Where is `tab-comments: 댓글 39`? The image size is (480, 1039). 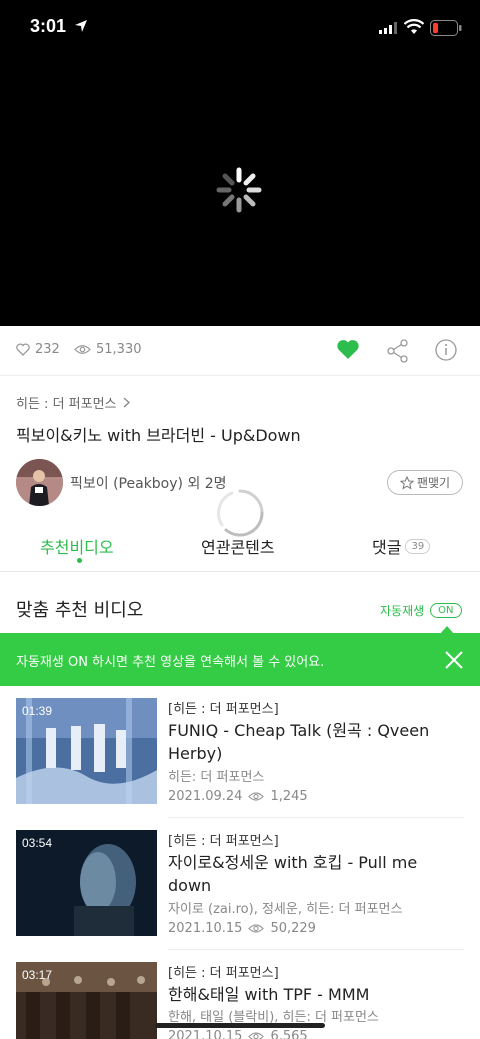 tab-comments: 댓글 39 is located at coordinates (401, 546).